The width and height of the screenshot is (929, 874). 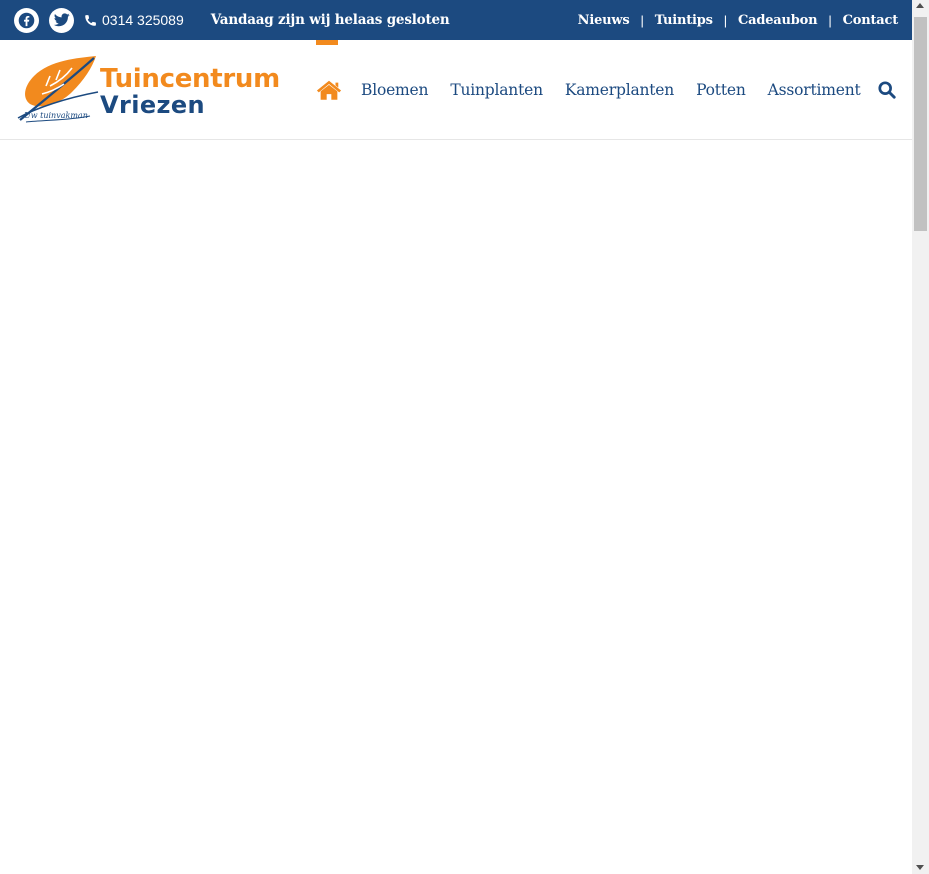 What do you see at coordinates (619, 90) in the screenshot?
I see `nav-kamerplanten: Kamerplanten` at bounding box center [619, 90].